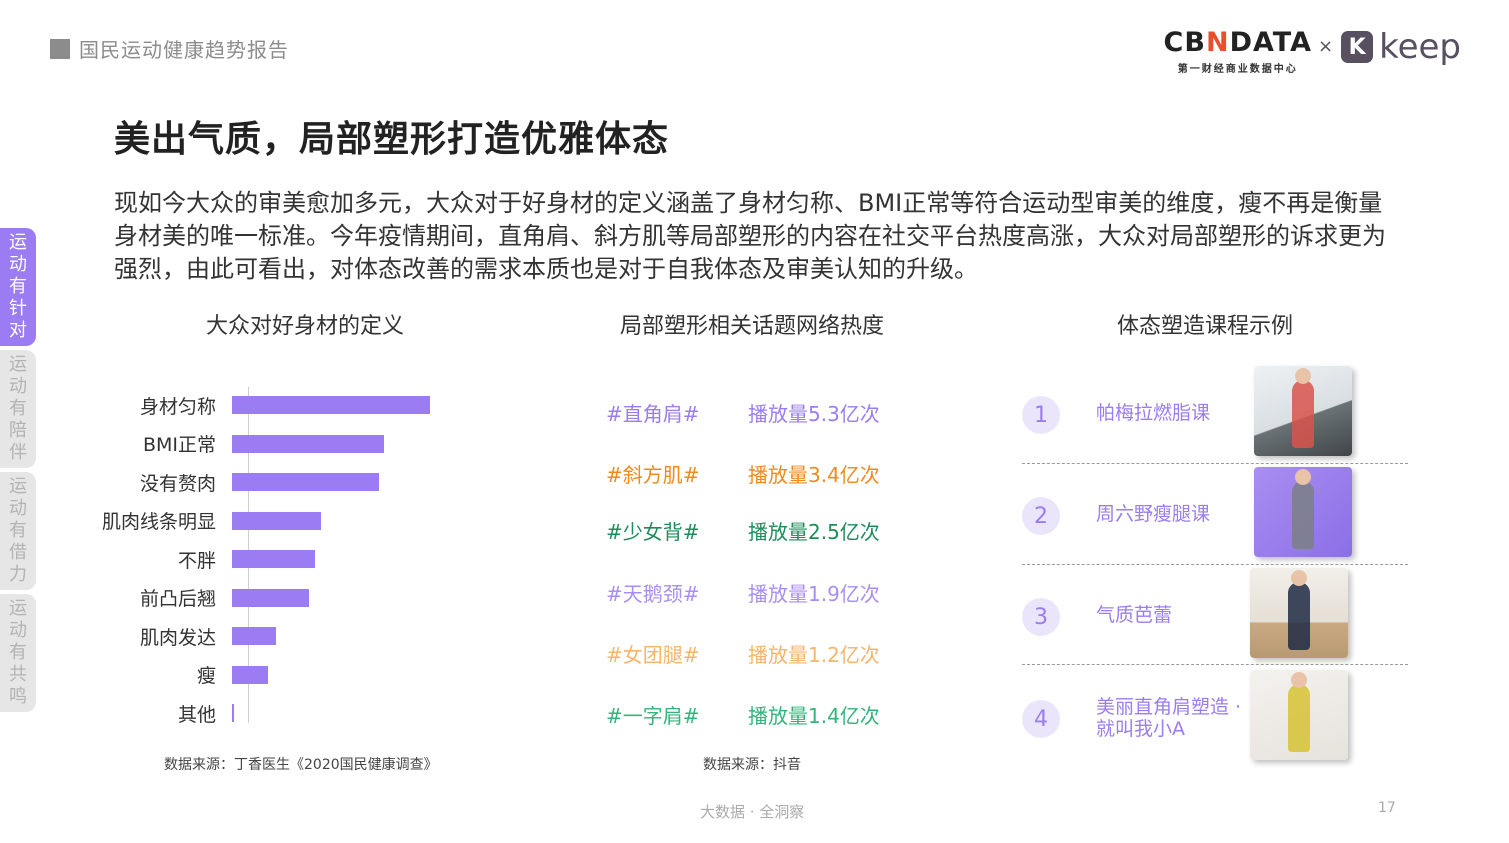 The image size is (1509, 843). Describe the element at coordinates (677, 653) in the screenshot. I see `topic-hashtag: #女团腿#` at that location.